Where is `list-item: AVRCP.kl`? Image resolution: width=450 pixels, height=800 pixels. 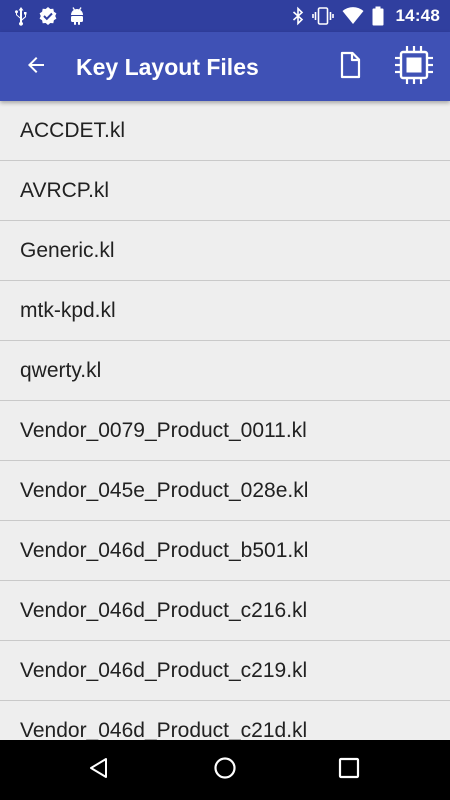
list-item: AVRCP.kl is located at coordinates (225, 191).